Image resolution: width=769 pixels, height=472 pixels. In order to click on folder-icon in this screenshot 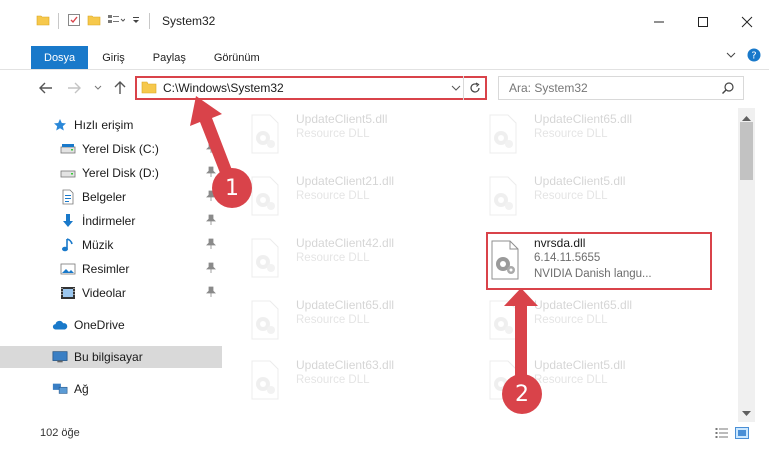, I will do `click(43, 21)`.